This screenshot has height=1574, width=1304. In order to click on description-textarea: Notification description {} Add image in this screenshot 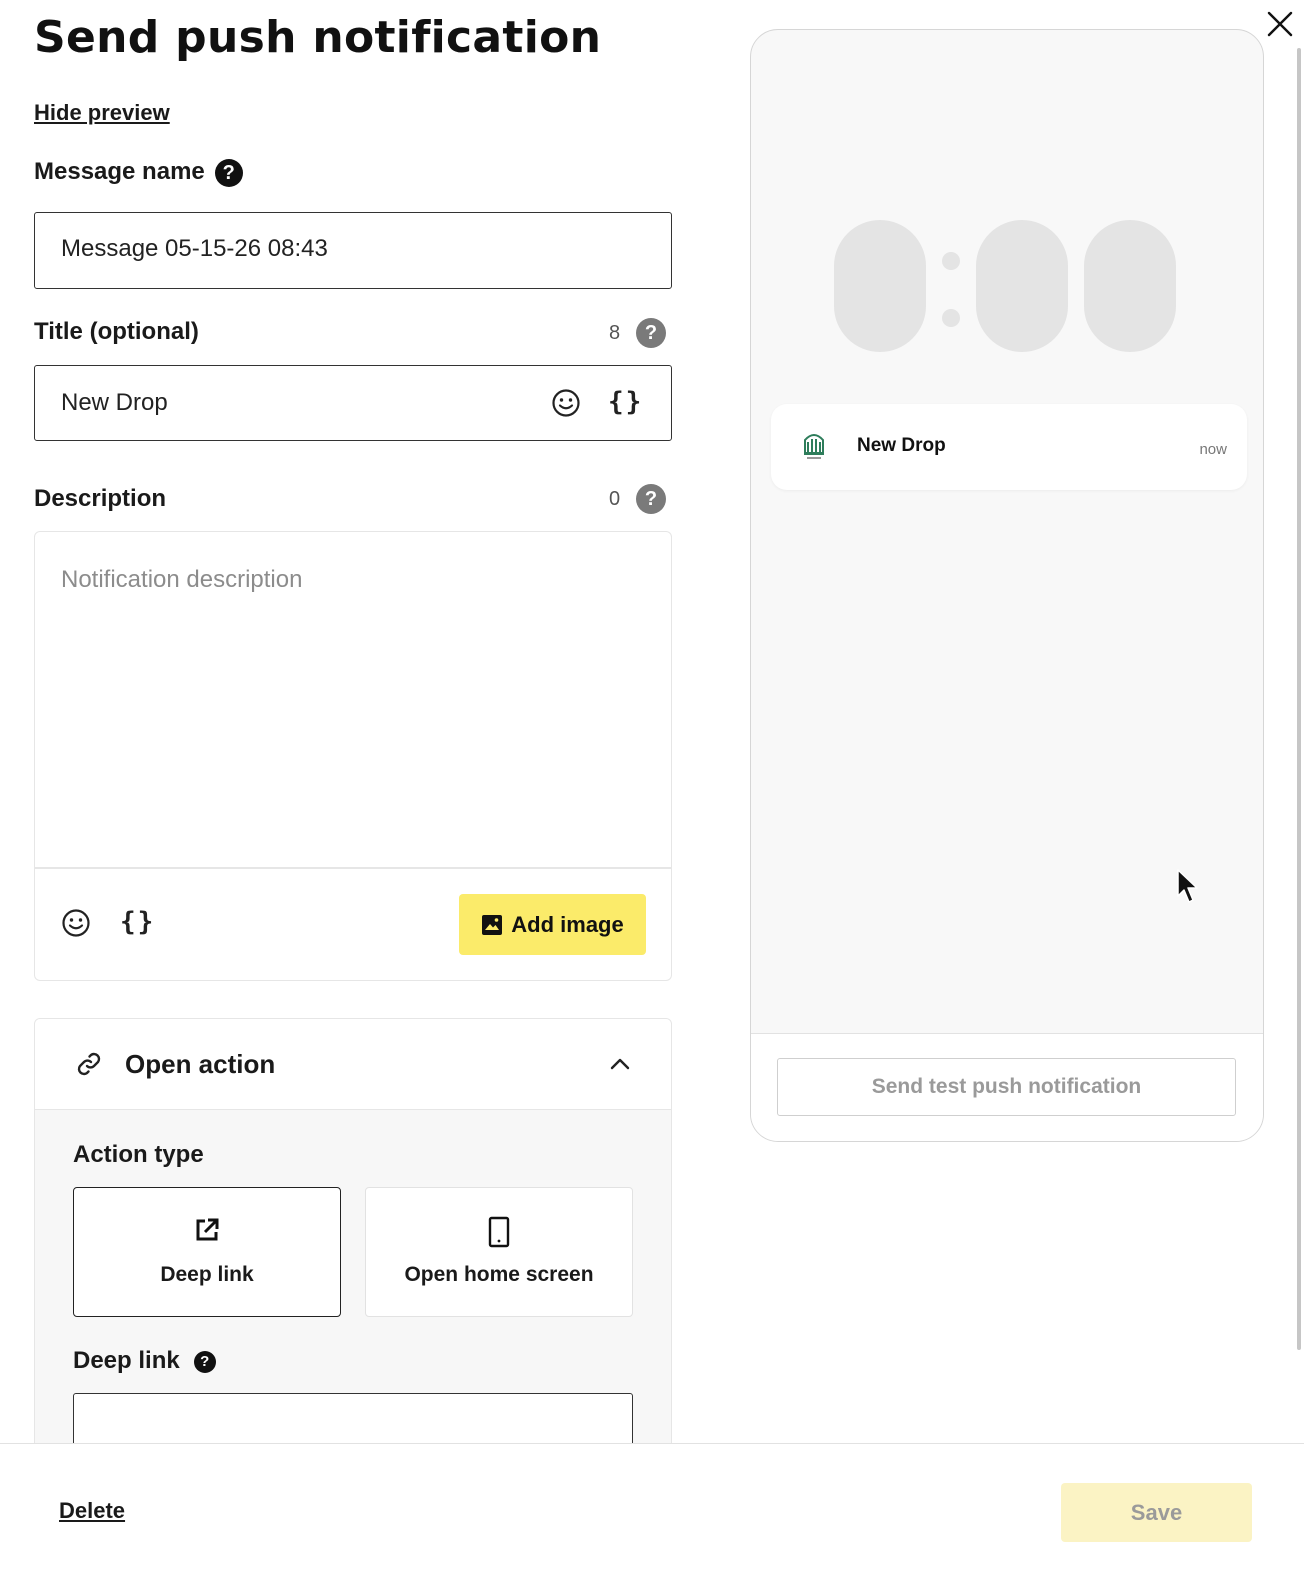, I will do `click(353, 756)`.